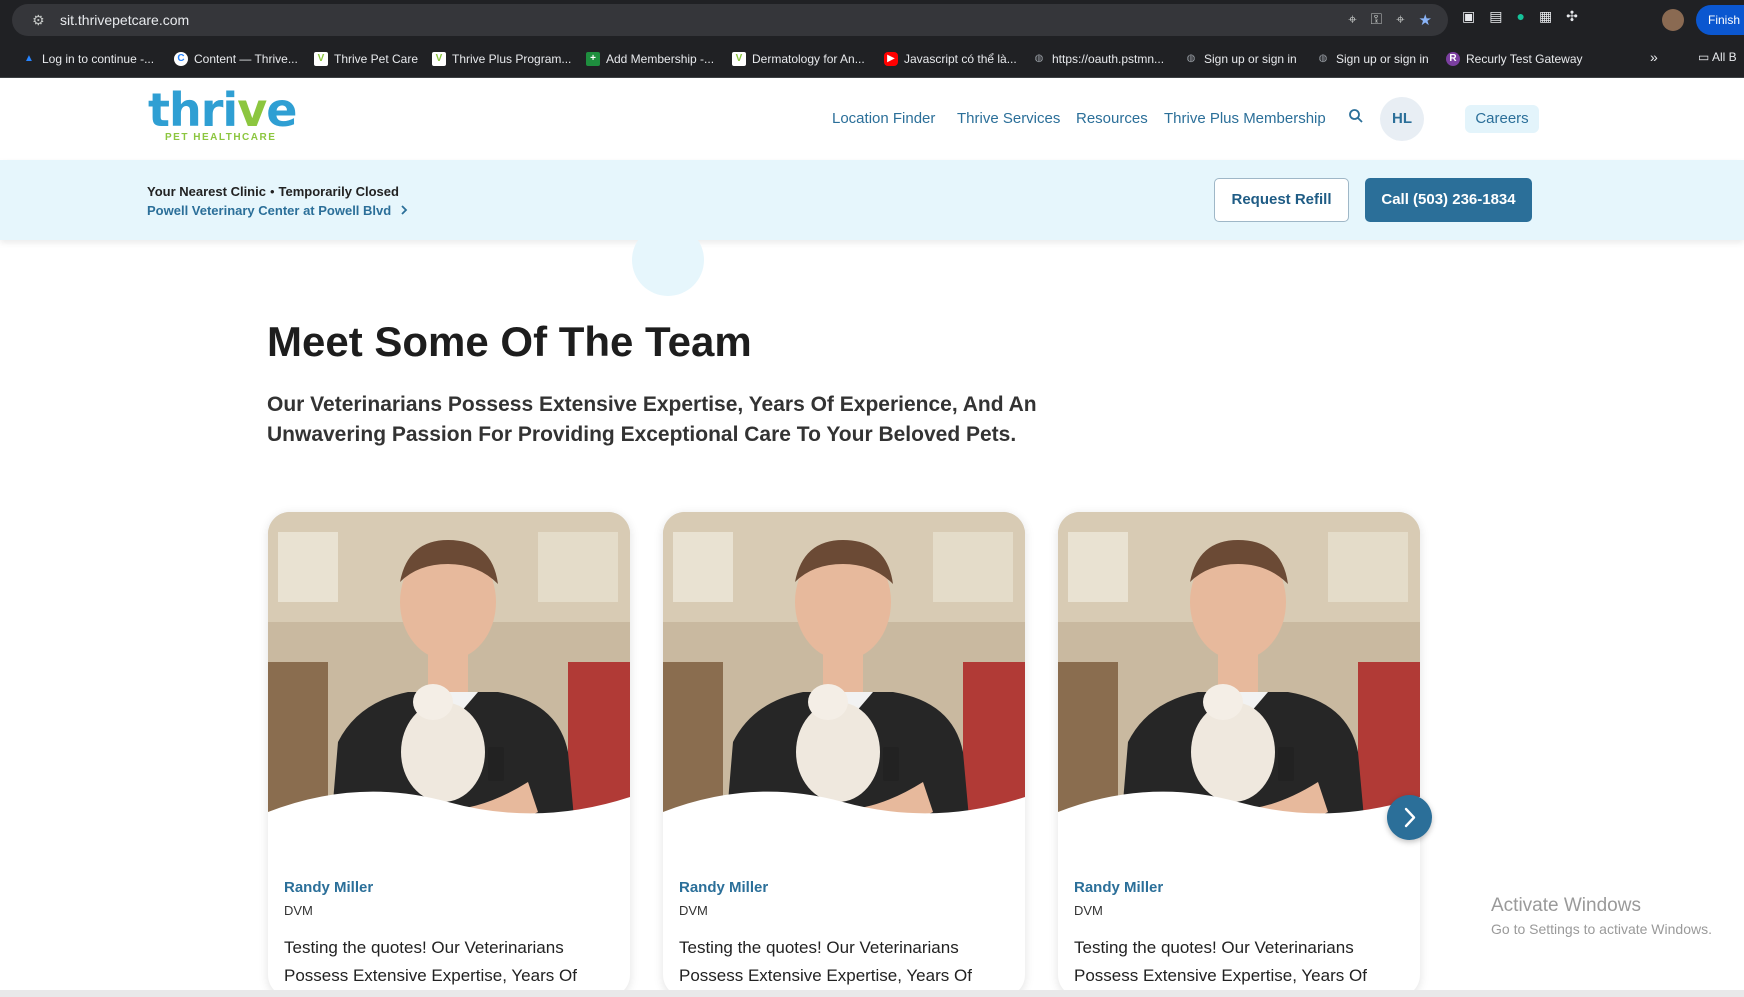 This screenshot has width=1744, height=997. I want to click on folder-icon: ▭, so click(1704, 57).